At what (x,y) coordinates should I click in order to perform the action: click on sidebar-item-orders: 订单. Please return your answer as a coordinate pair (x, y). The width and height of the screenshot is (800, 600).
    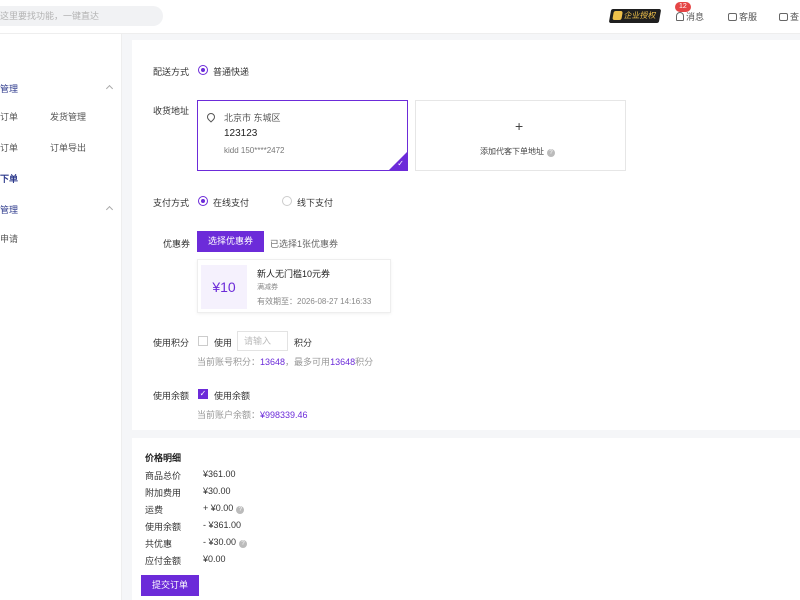
    Looking at the image, I should click on (9, 116).